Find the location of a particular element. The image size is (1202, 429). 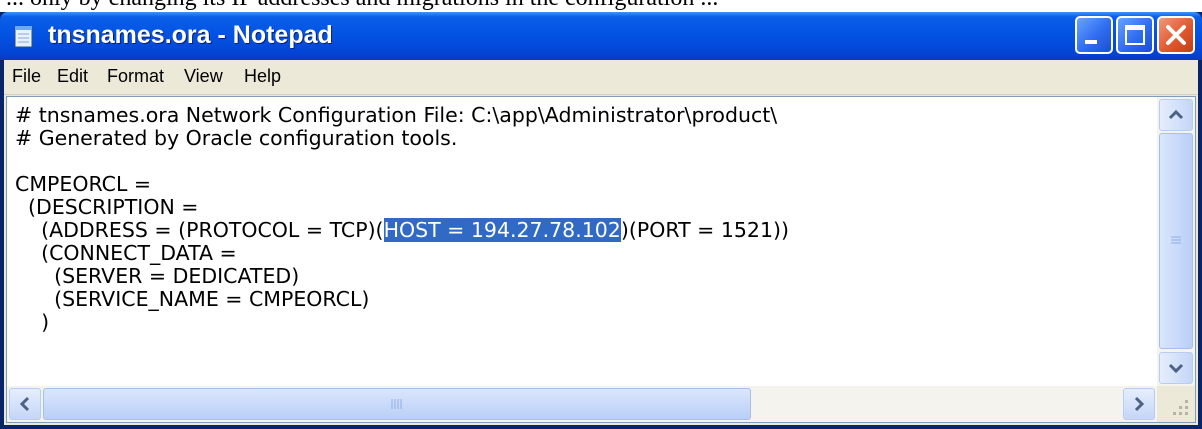

editor-line: (SERVICE_NAME = CMPEORCL) is located at coordinates (192, 299).